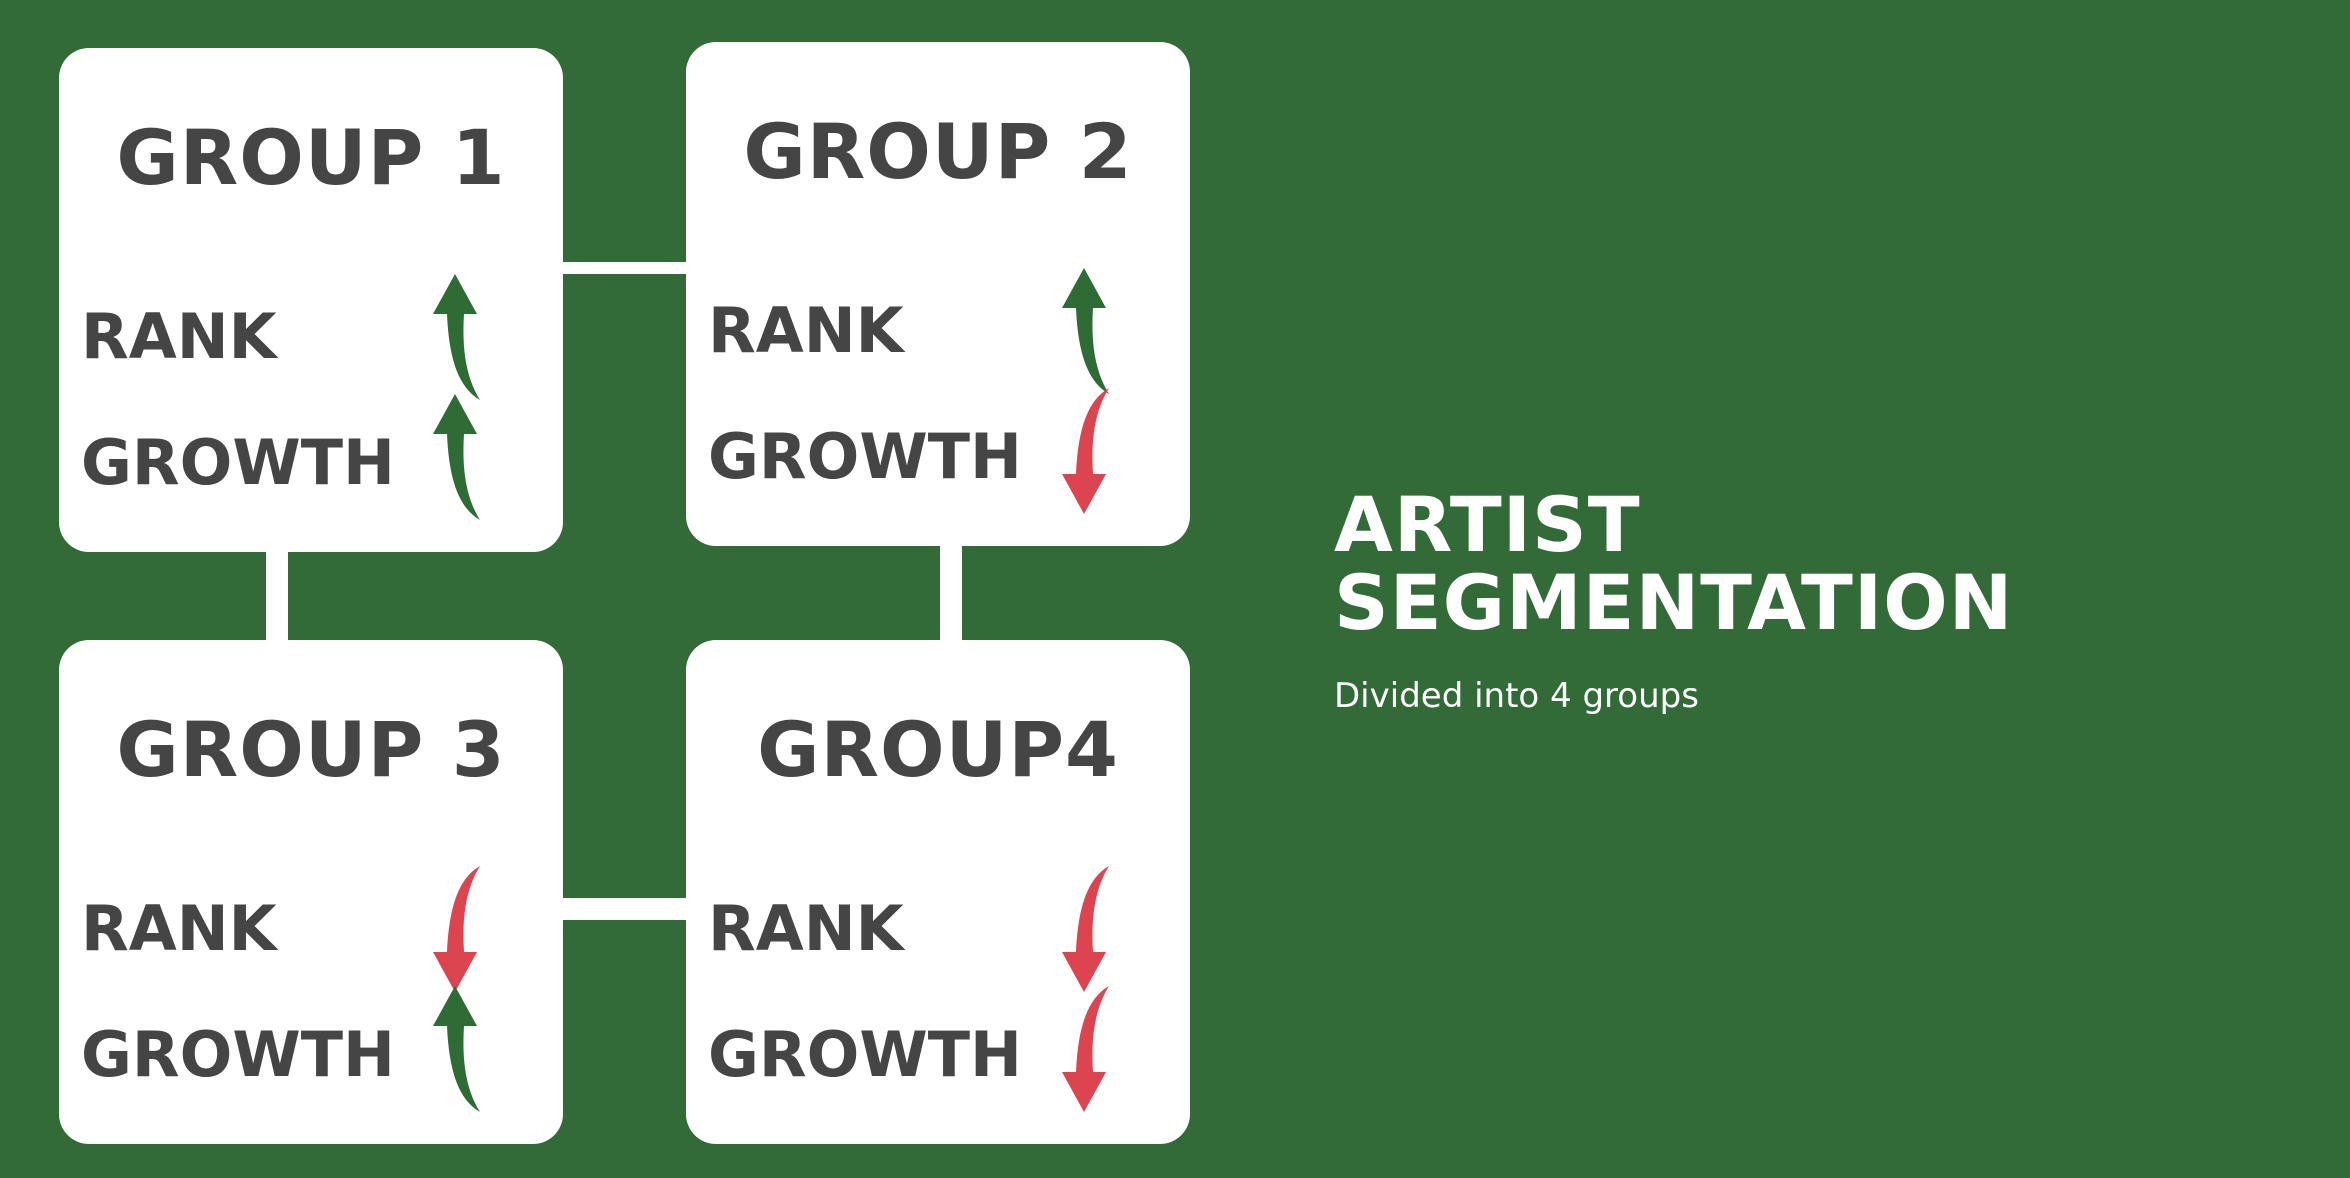 Image resolution: width=2350 pixels, height=1178 pixels. Describe the element at coordinates (938, 892) in the screenshot. I see `group-card-4: GROUP4 RANK GROWTH` at that location.